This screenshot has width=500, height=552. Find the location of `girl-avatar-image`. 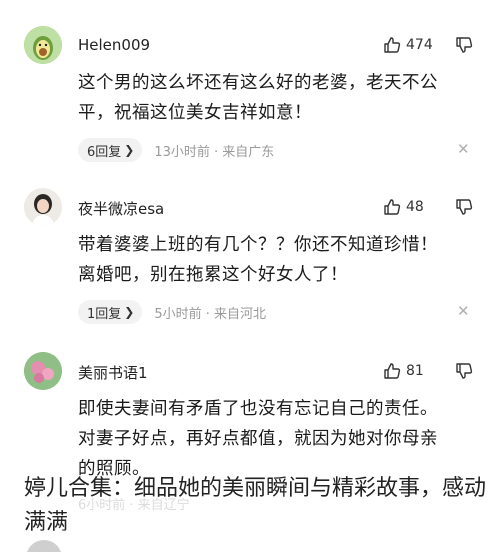

girl-avatar-image is located at coordinates (43, 207).